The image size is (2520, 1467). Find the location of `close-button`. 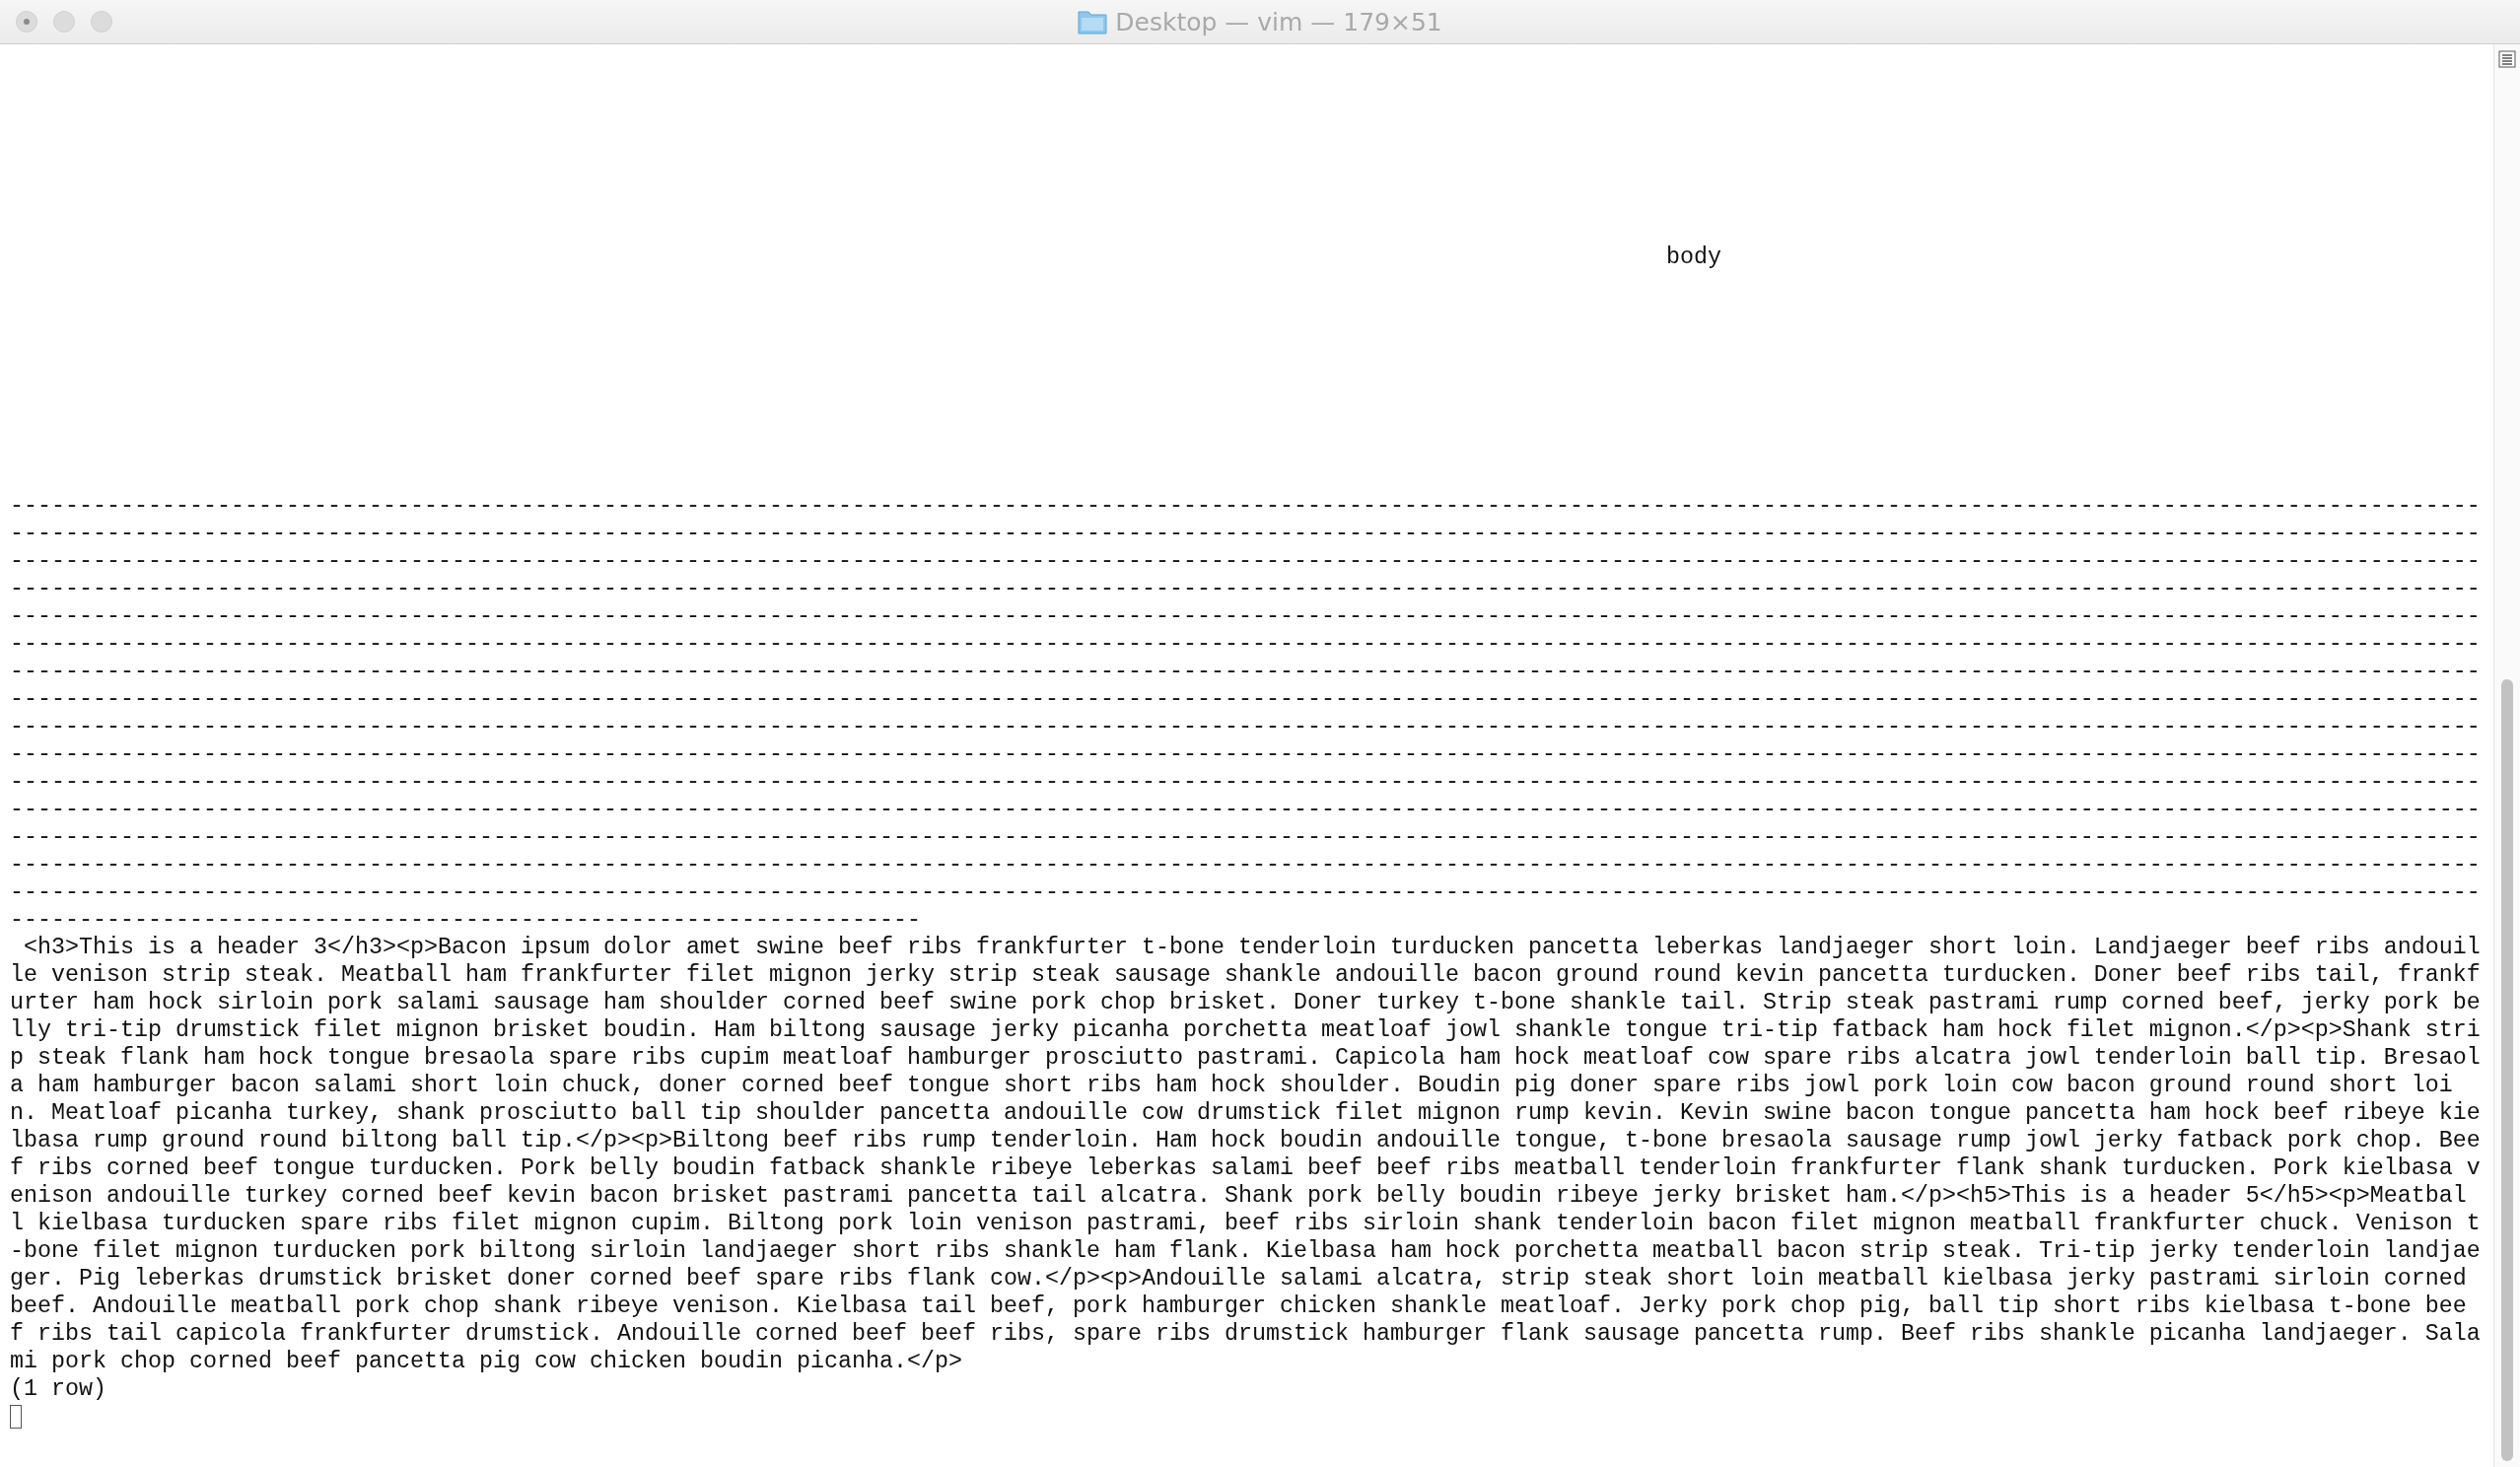

close-button is located at coordinates (26, 22).